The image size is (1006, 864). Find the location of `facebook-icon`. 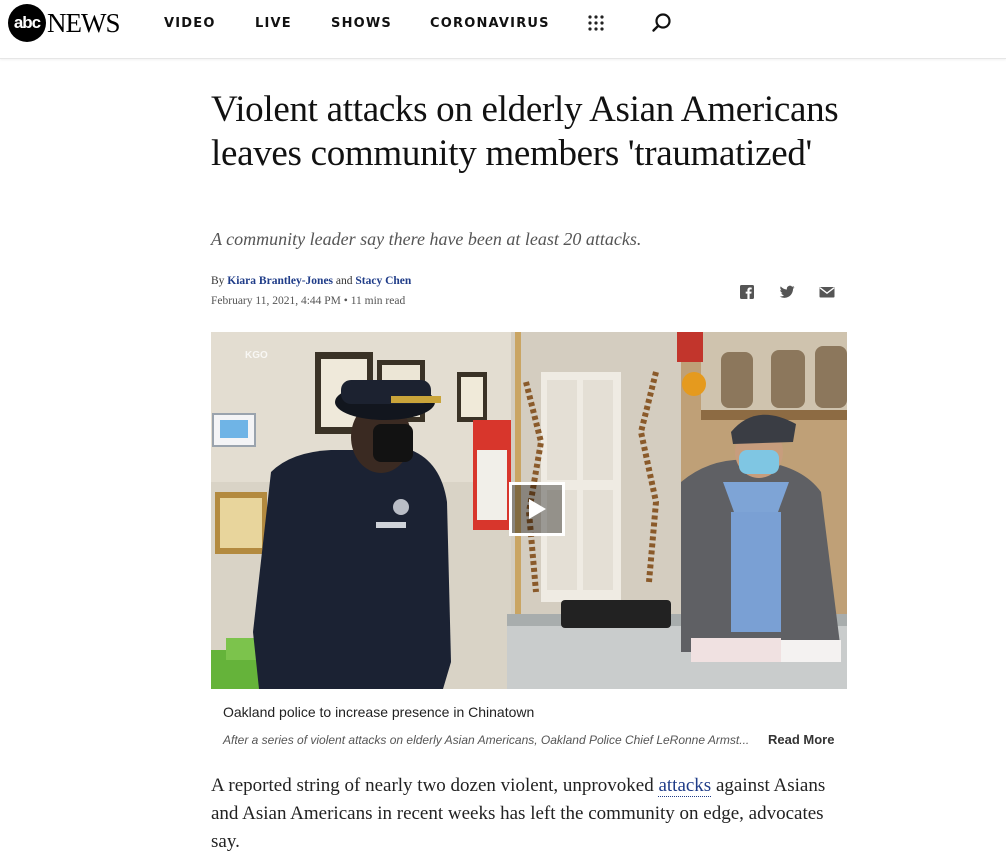

facebook-icon is located at coordinates (747, 292).